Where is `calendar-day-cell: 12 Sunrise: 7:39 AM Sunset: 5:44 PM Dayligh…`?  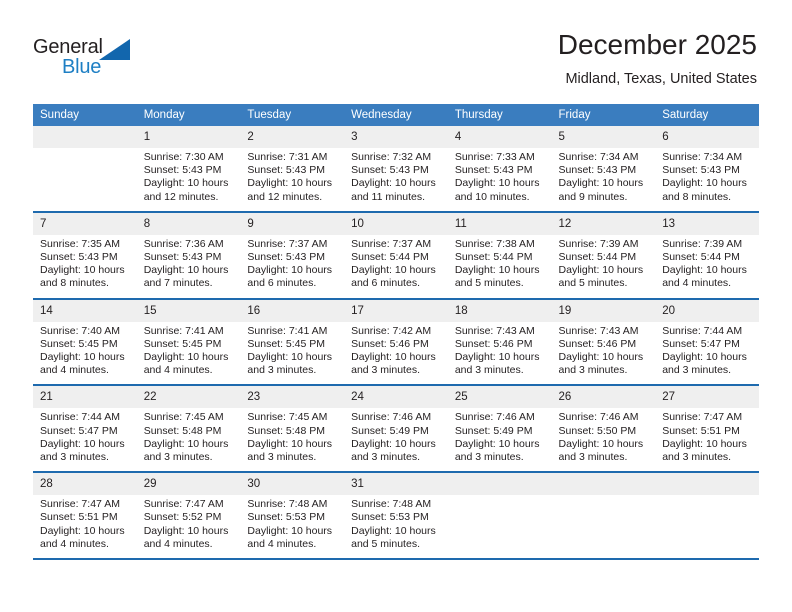
calendar-day-cell: 12 Sunrise: 7:39 AM Sunset: 5:44 PM Dayligh… is located at coordinates (603, 254).